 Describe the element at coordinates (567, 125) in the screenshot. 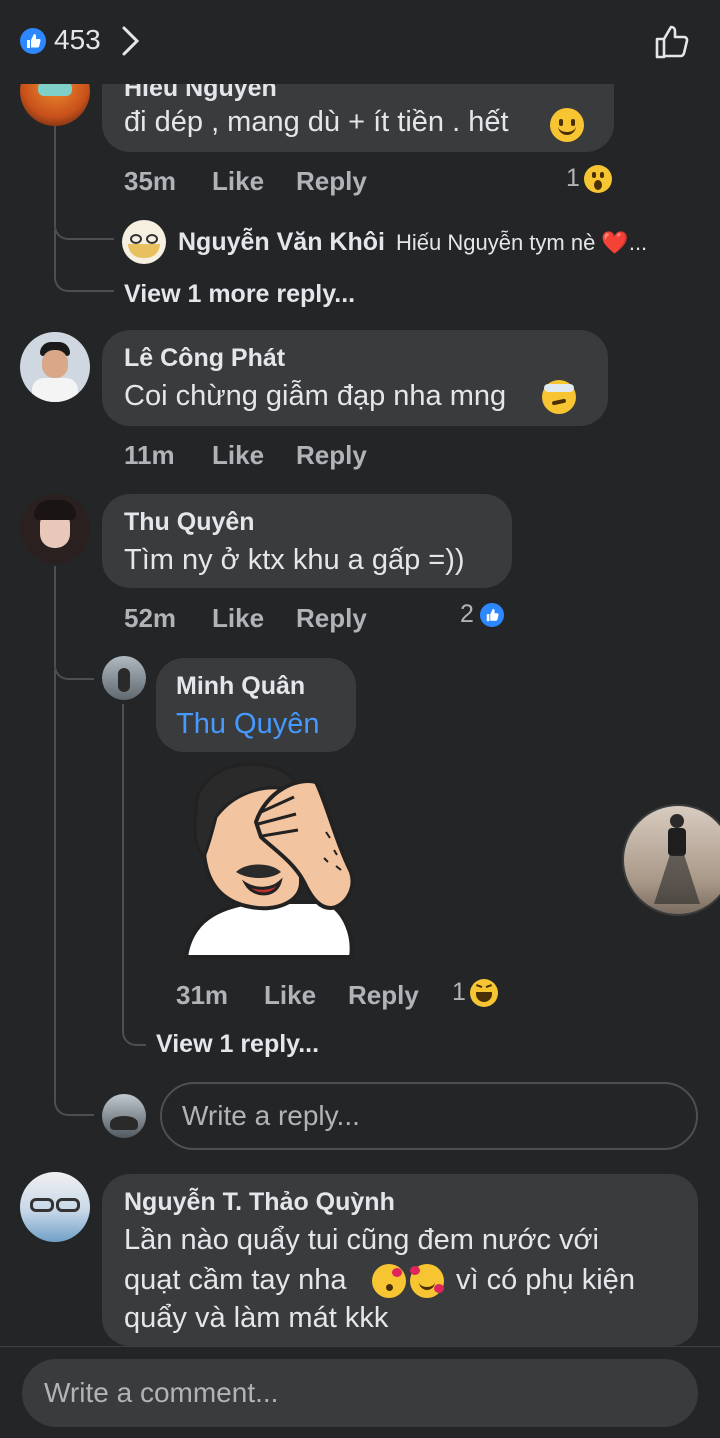

I see `smiley-emoji-icon` at that location.